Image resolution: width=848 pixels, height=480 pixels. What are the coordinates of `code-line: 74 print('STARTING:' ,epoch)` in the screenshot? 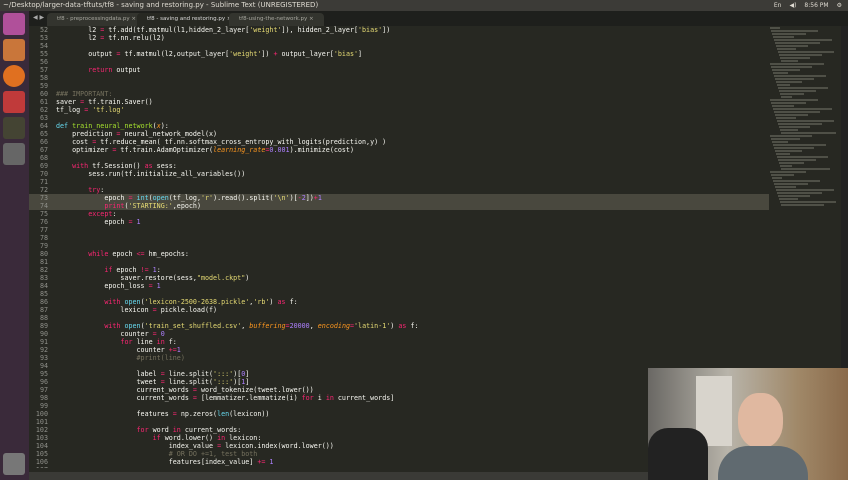 It's located at (399, 206).